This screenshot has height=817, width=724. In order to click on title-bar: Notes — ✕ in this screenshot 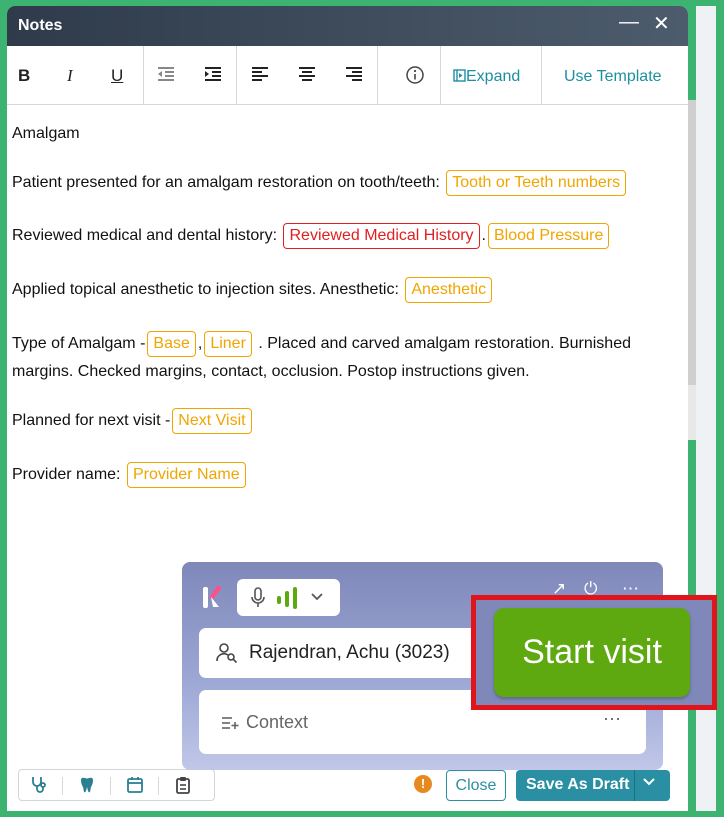, I will do `click(347, 26)`.